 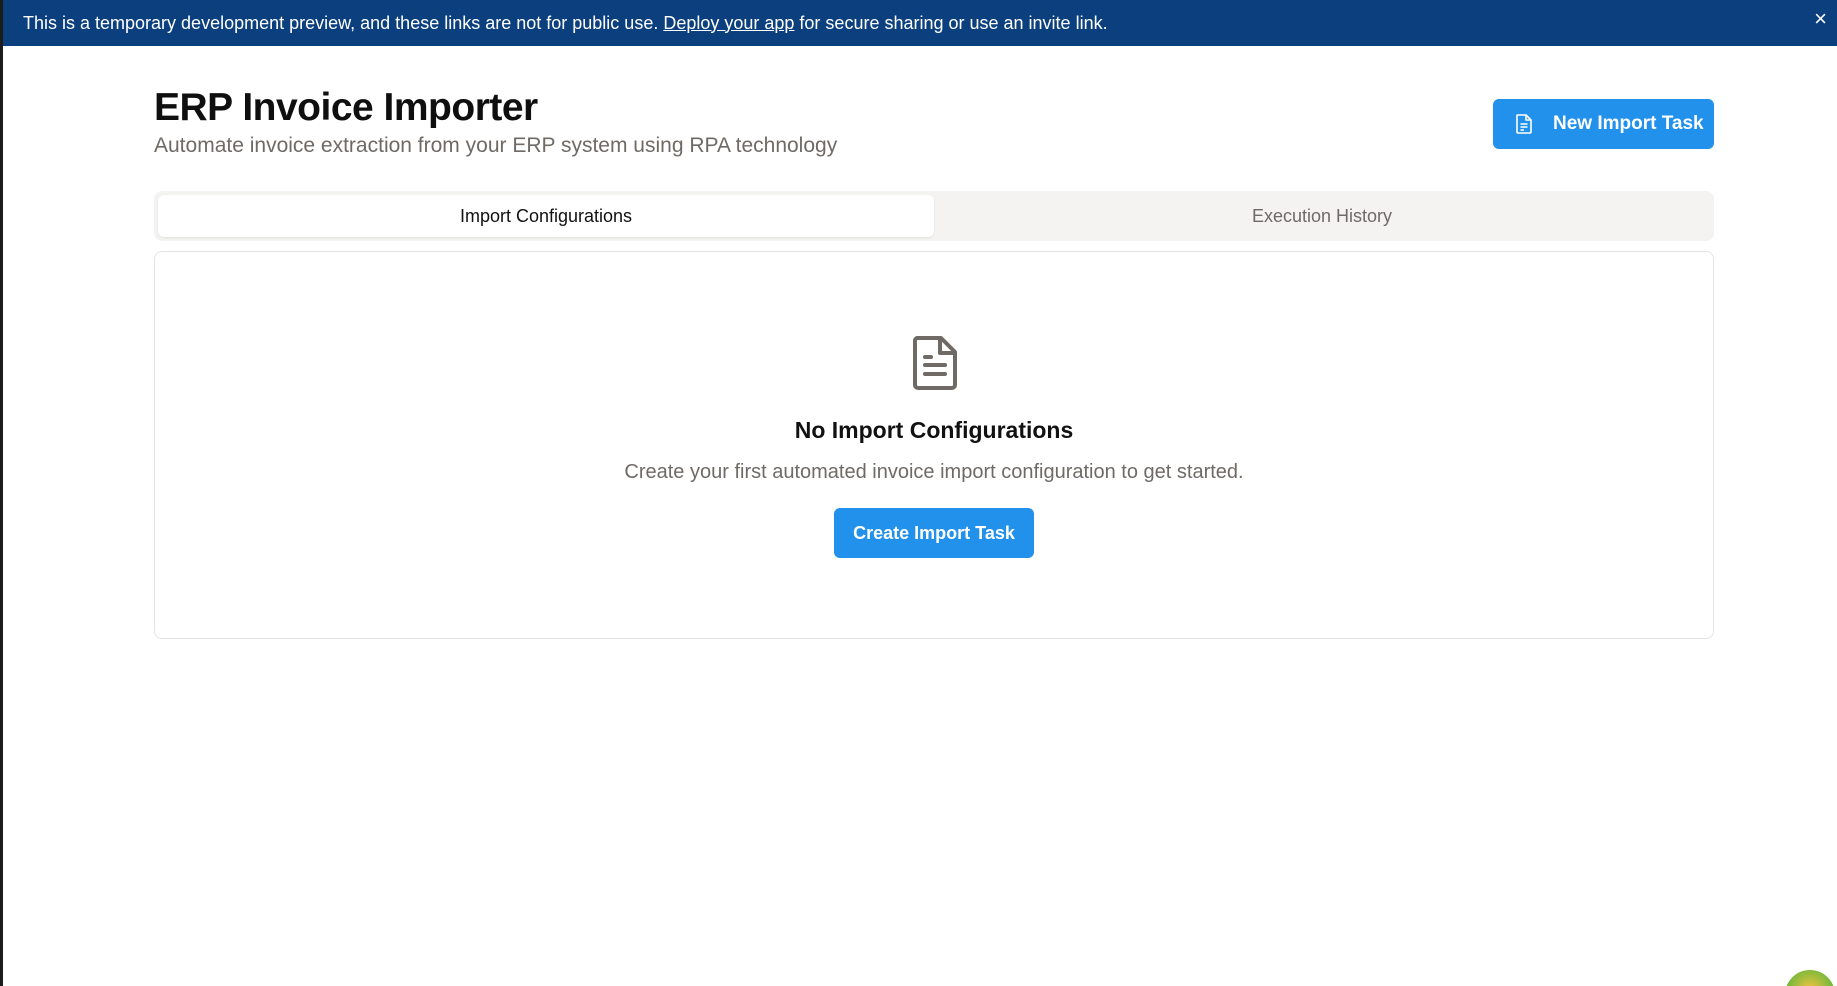 I want to click on app-badge-icon, so click(x=1810, y=977).